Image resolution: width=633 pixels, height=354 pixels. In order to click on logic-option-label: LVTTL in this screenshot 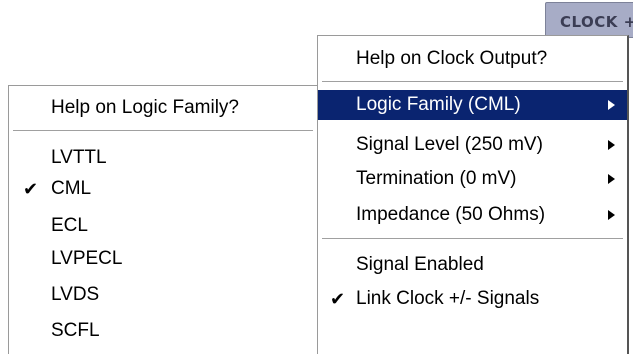, I will do `click(79, 157)`.